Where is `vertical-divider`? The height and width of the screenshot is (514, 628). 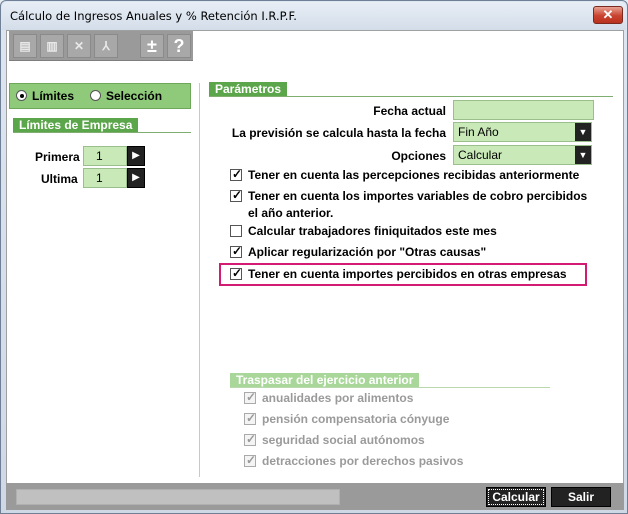 vertical-divider is located at coordinates (199, 280).